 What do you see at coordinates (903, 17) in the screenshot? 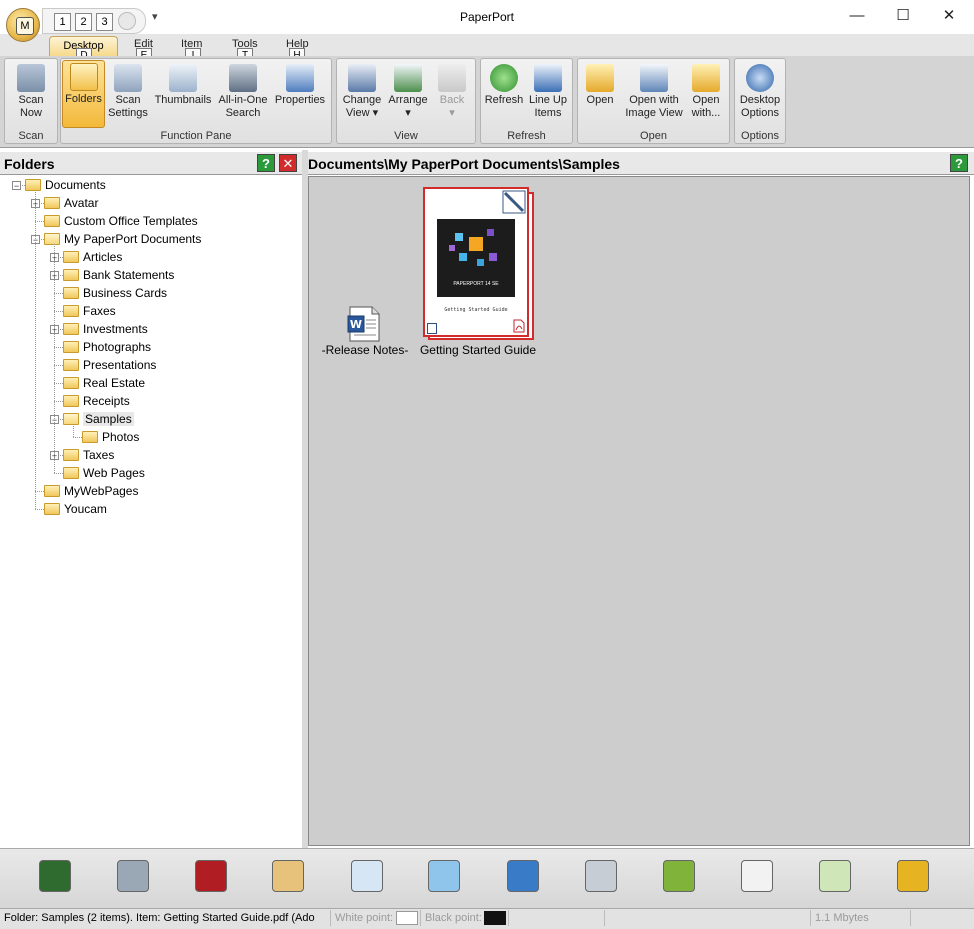
I see `maximize-button: ☐` at bounding box center [903, 17].